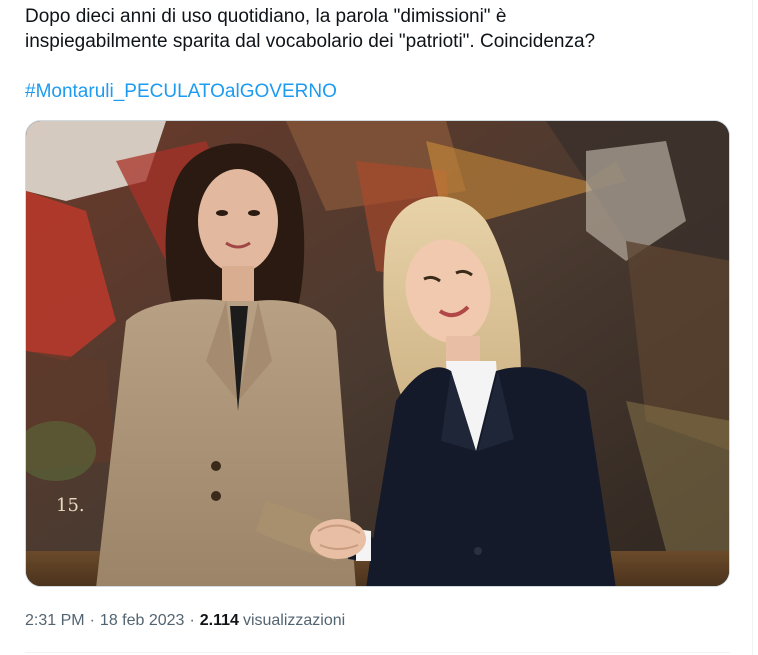  I want to click on painting-number: 15., so click(70, 505).